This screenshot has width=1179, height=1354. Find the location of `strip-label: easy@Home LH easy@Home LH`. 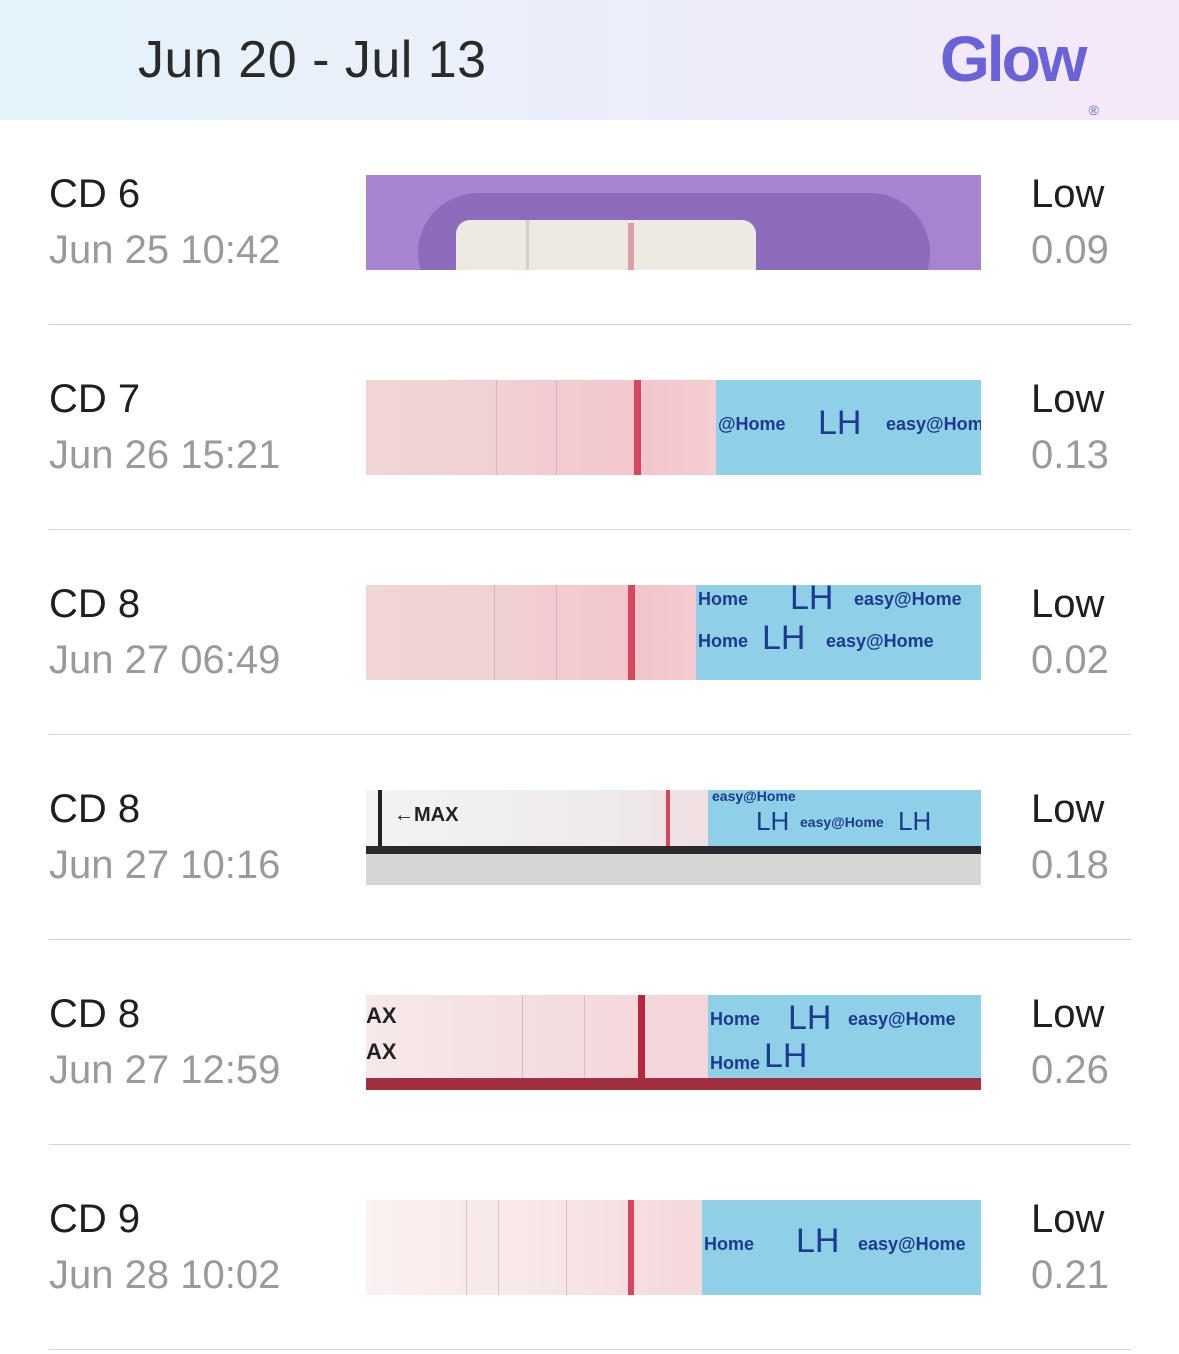

strip-label: easy@Home LH easy@Home LH is located at coordinates (844, 819).